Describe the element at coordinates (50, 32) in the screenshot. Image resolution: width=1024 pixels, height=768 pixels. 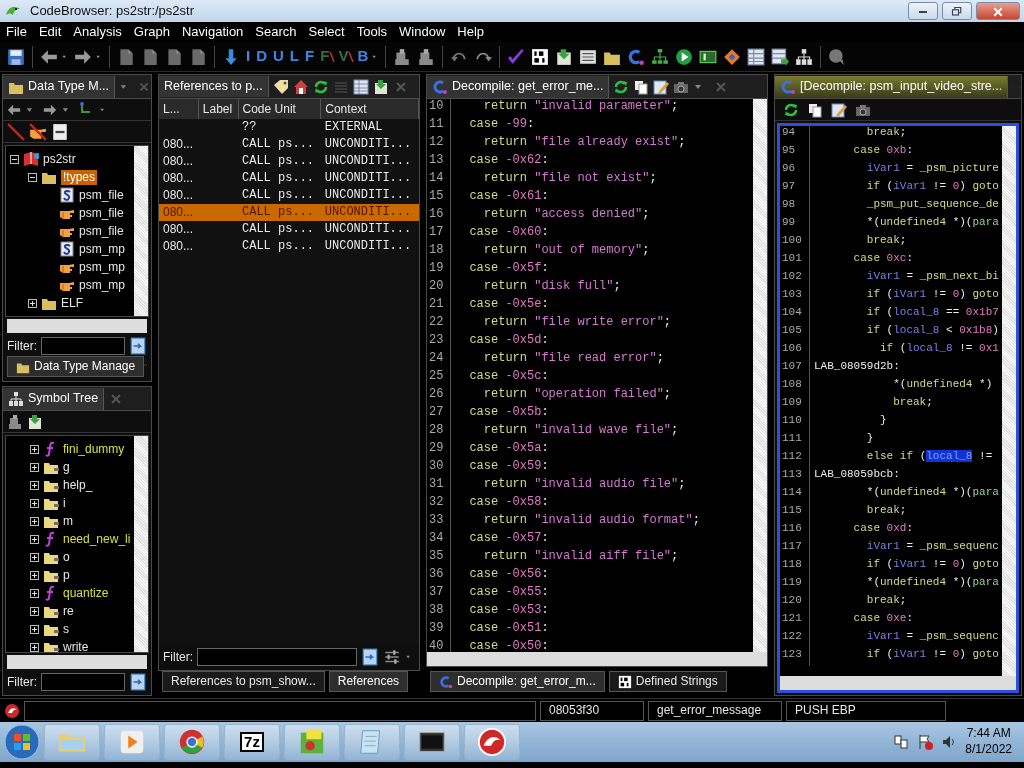
I see `menu-item: Edit` at that location.